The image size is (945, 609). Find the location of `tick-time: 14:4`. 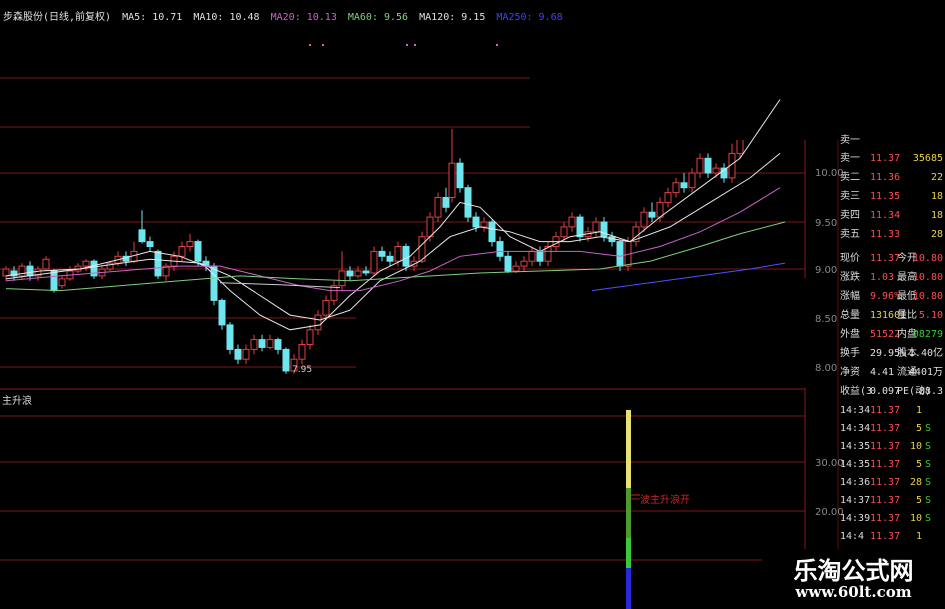

tick-time: 14:4 is located at coordinates (852, 536).